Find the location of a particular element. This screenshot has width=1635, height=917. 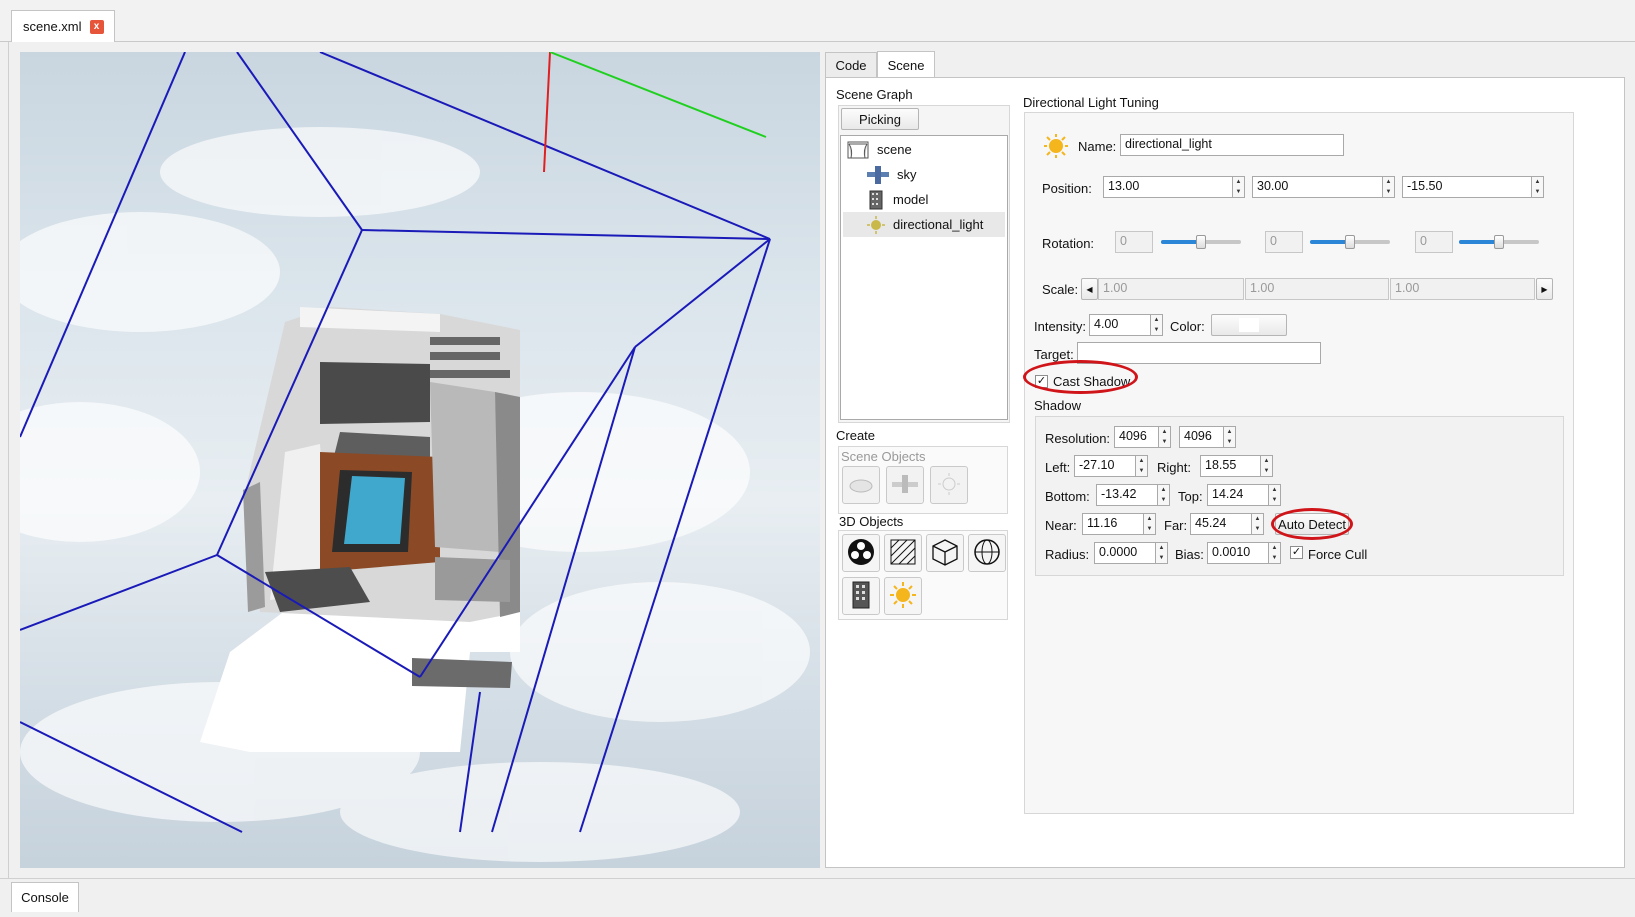

intensity-label: Intensity: is located at coordinates (1060, 326).